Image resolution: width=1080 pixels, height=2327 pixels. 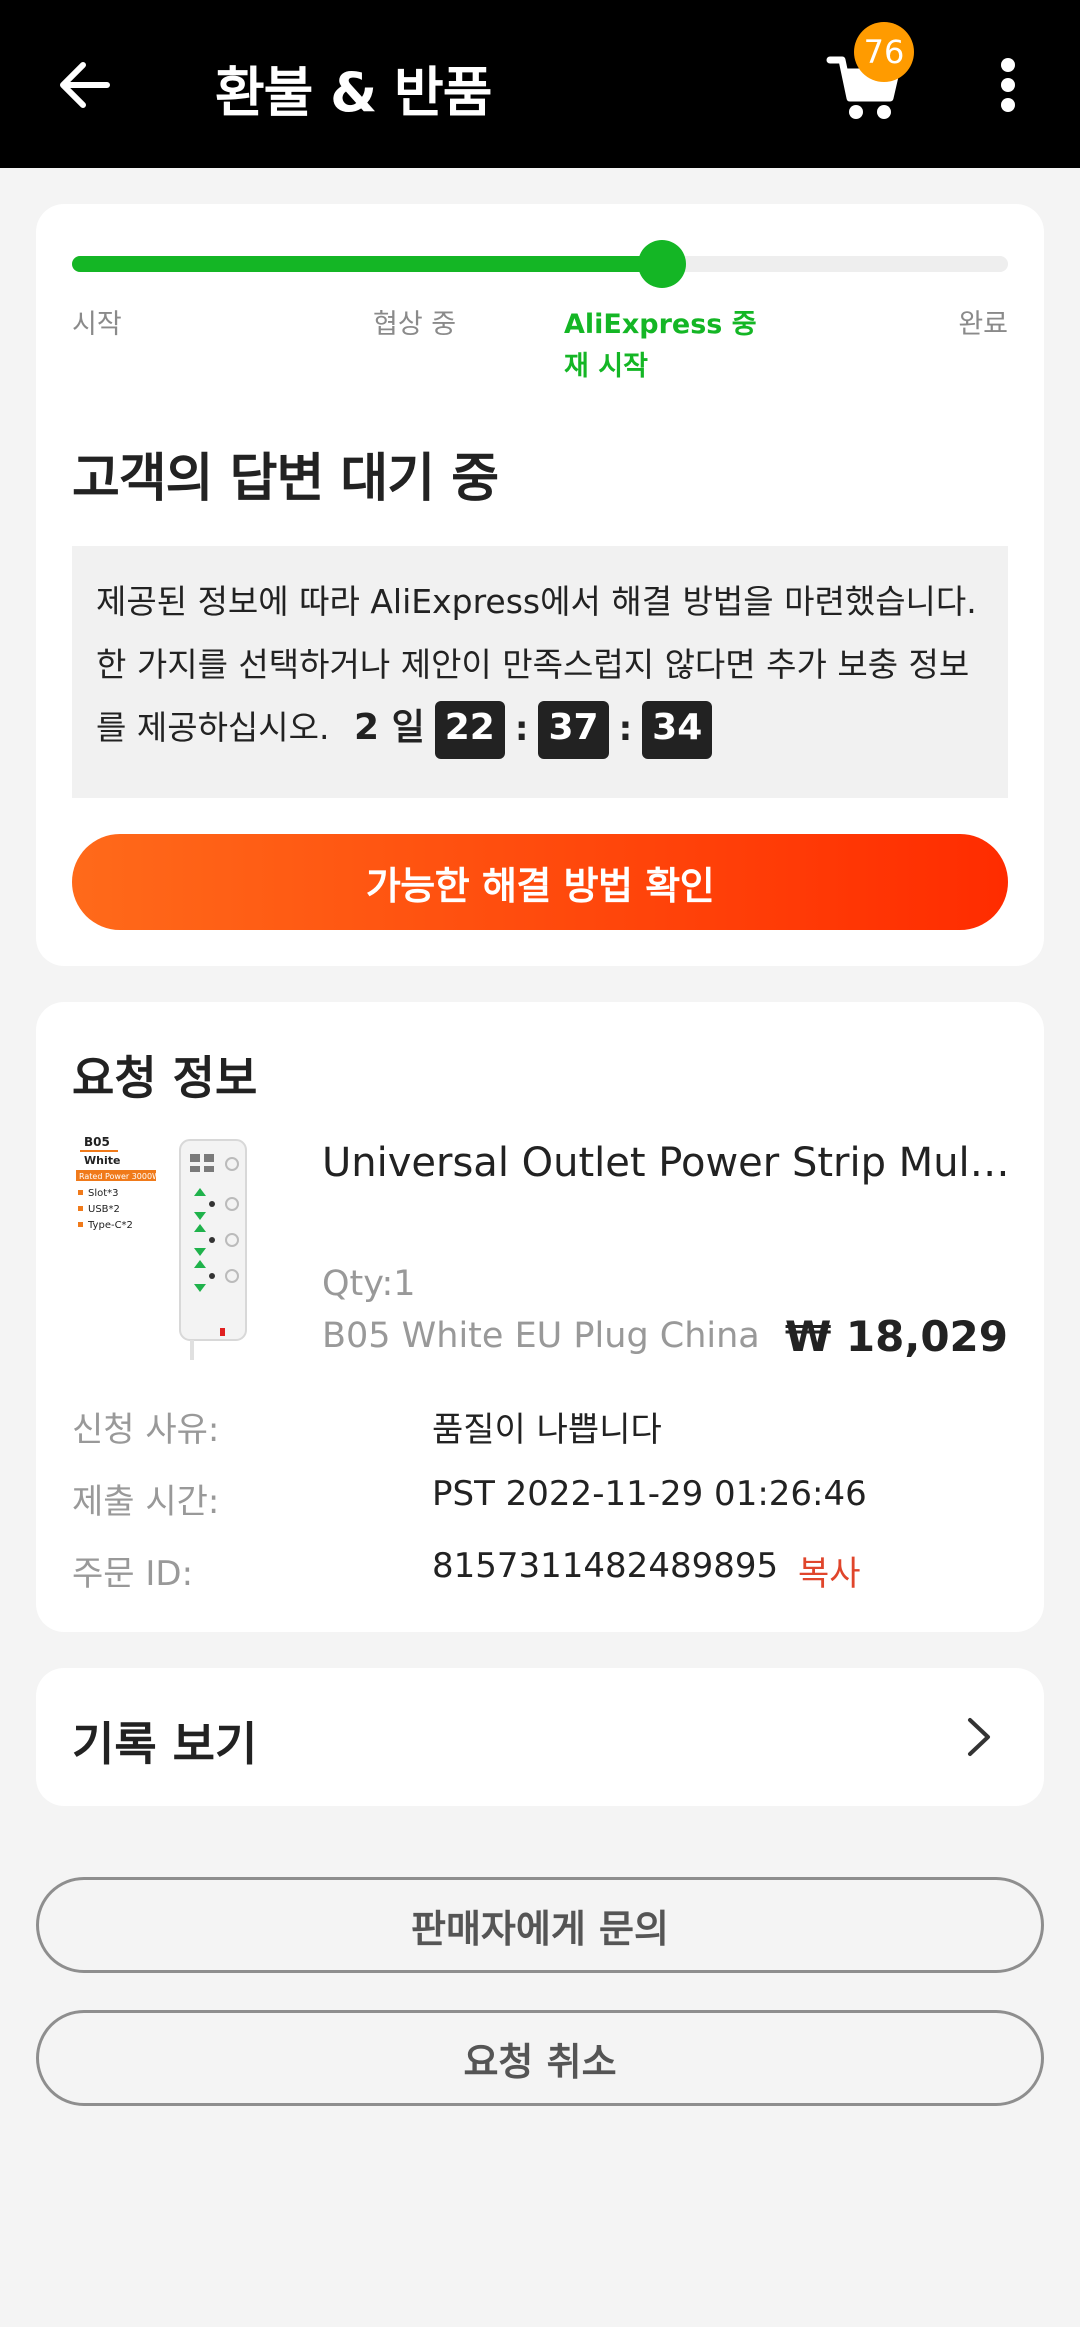 I want to click on timer-seconds: 34, so click(x=677, y=729).